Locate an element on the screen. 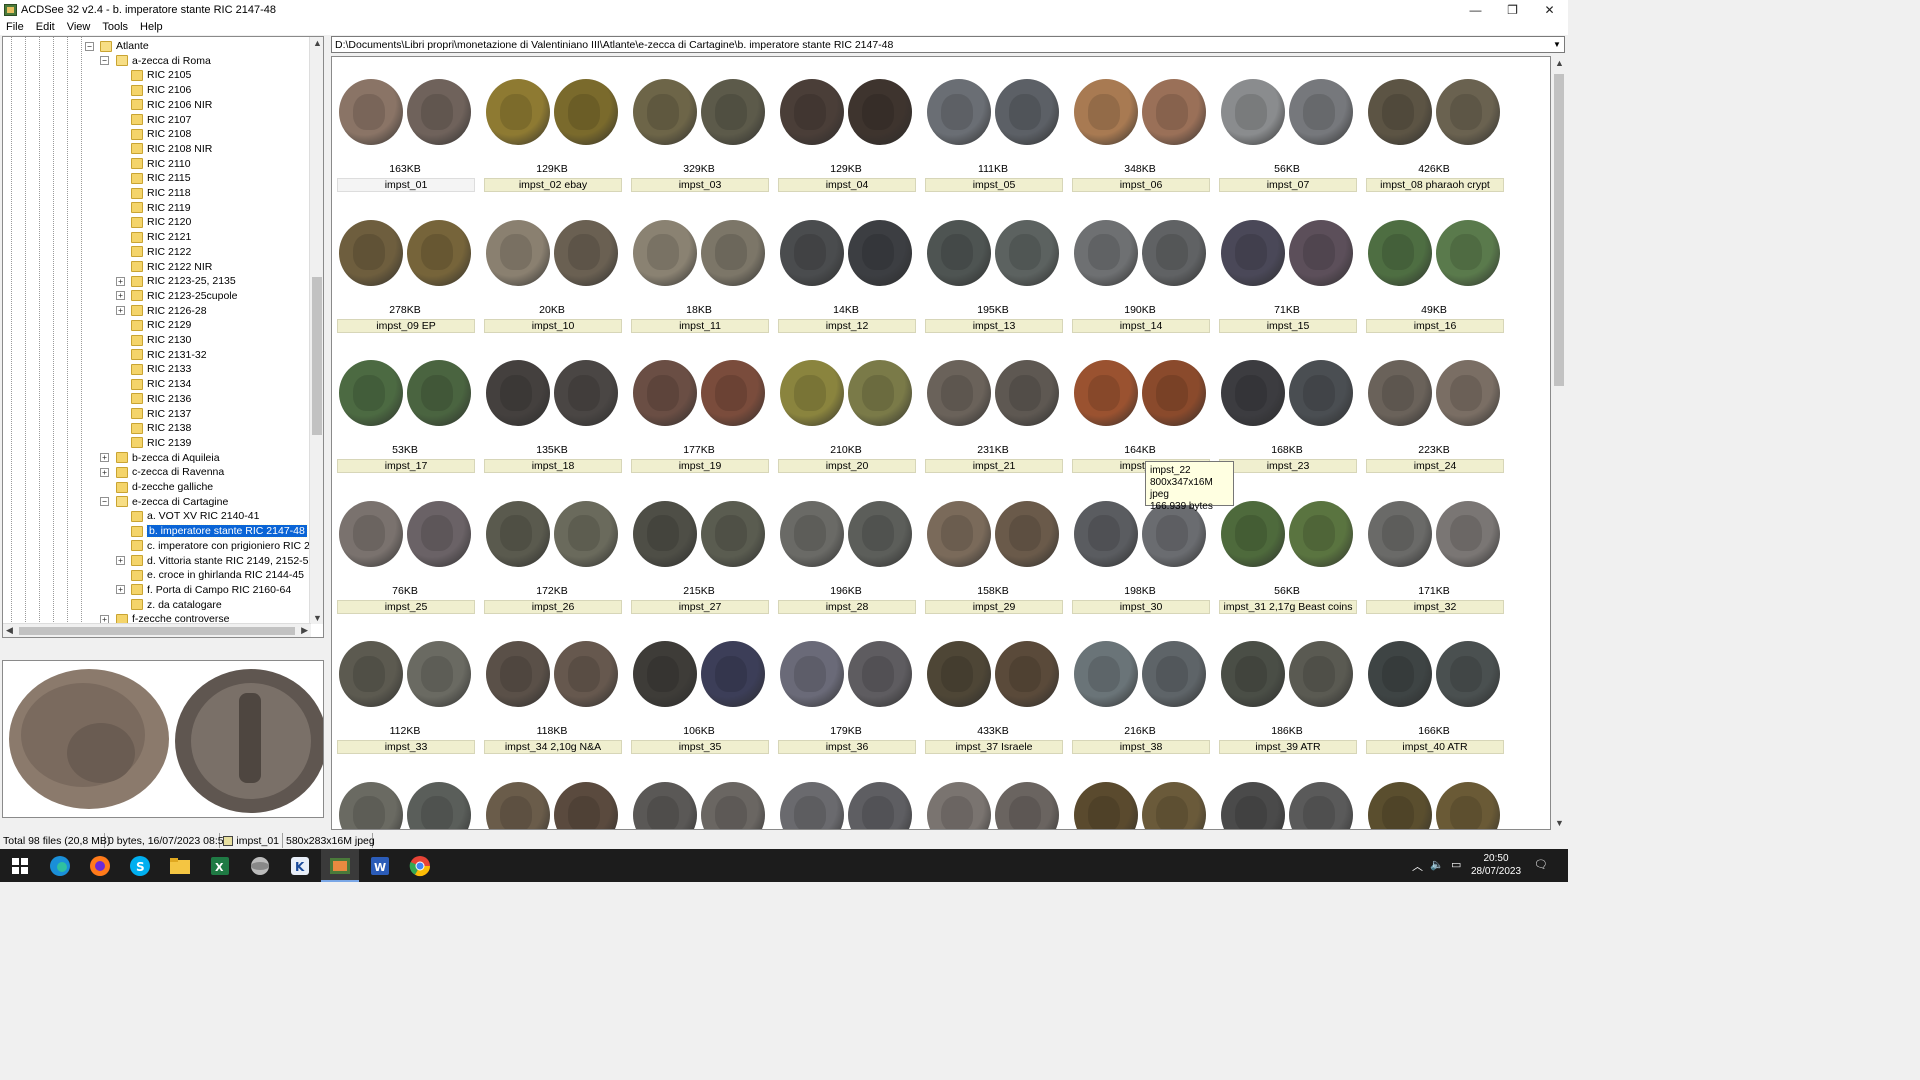 This screenshot has width=1920, height=1080. file-explorer-icon is located at coordinates (180, 866).